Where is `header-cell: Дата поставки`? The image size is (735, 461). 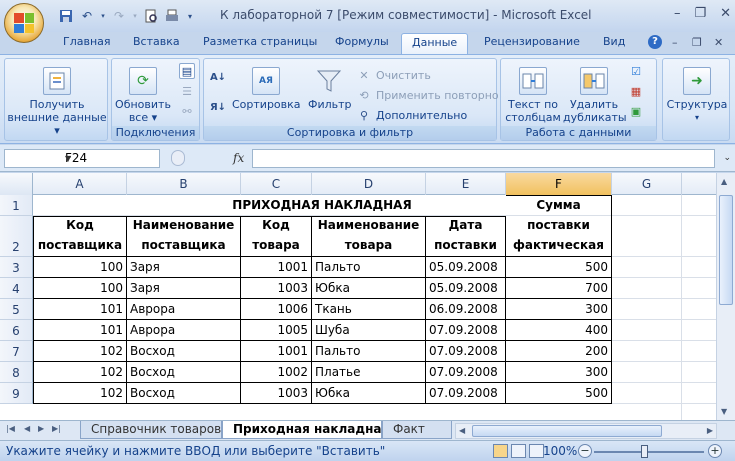 header-cell: Дата поставки is located at coordinates (466, 236).